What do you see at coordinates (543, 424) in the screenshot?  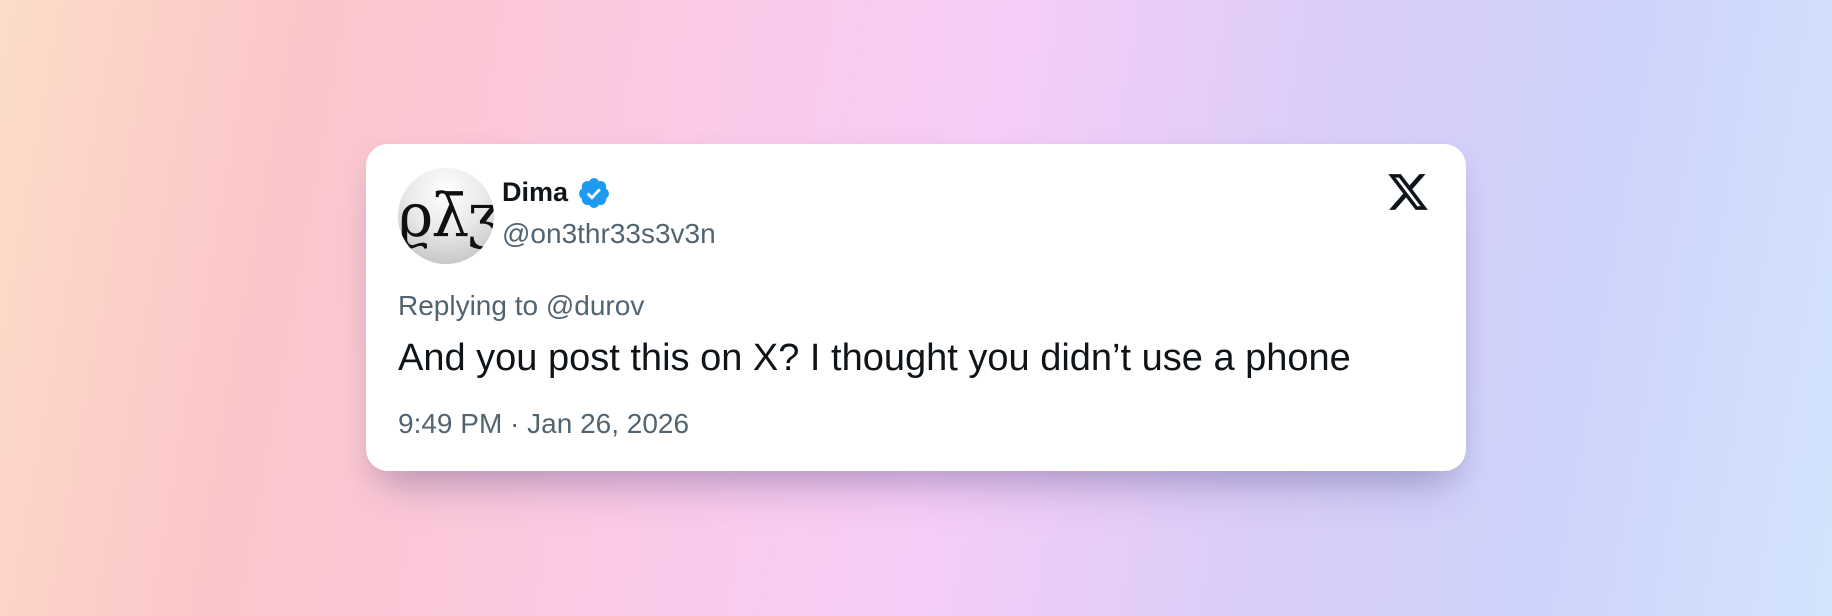 I see `tweet-timestamp: 9:49 PM · Jan 26, 2026` at bounding box center [543, 424].